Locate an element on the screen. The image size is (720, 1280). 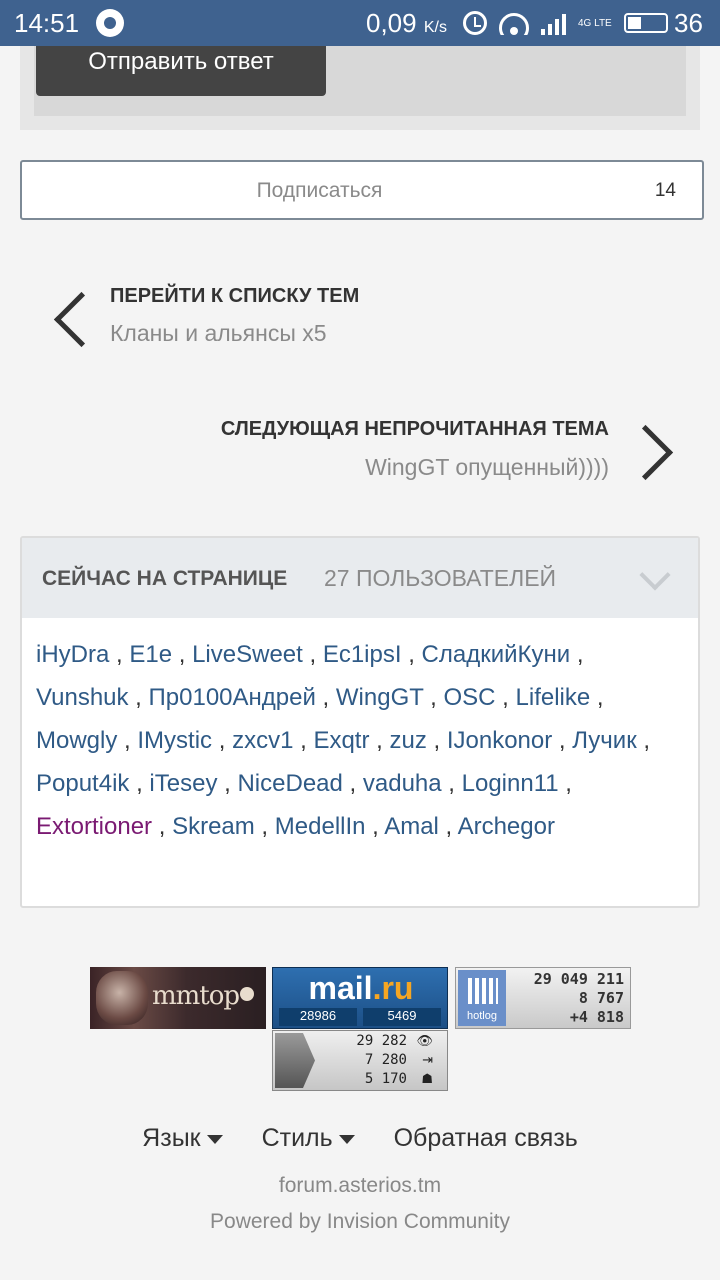
next-link-topic: WingGT опущенный)))) is located at coordinates (487, 467).